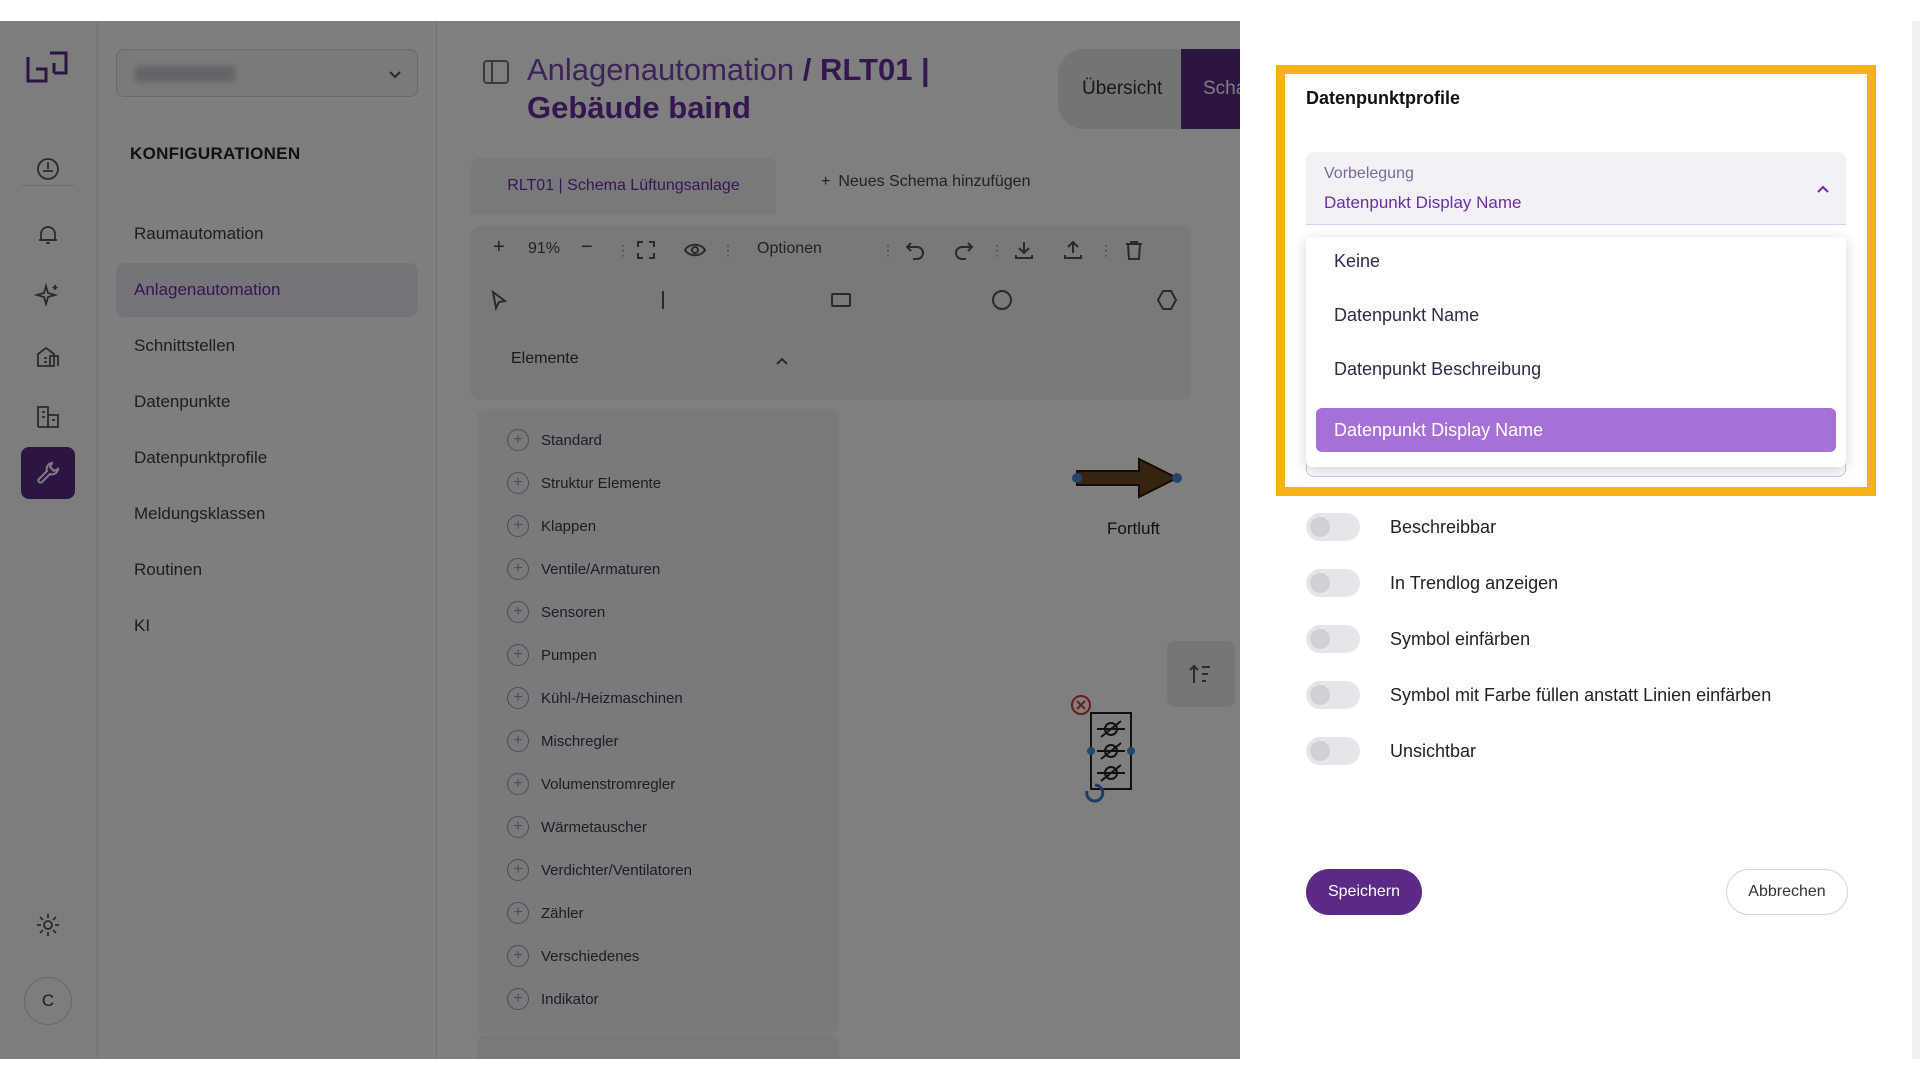 The width and height of the screenshot is (1920, 1080). Describe the element at coordinates (1576, 280) in the screenshot. I see `highlight-frame` at that location.